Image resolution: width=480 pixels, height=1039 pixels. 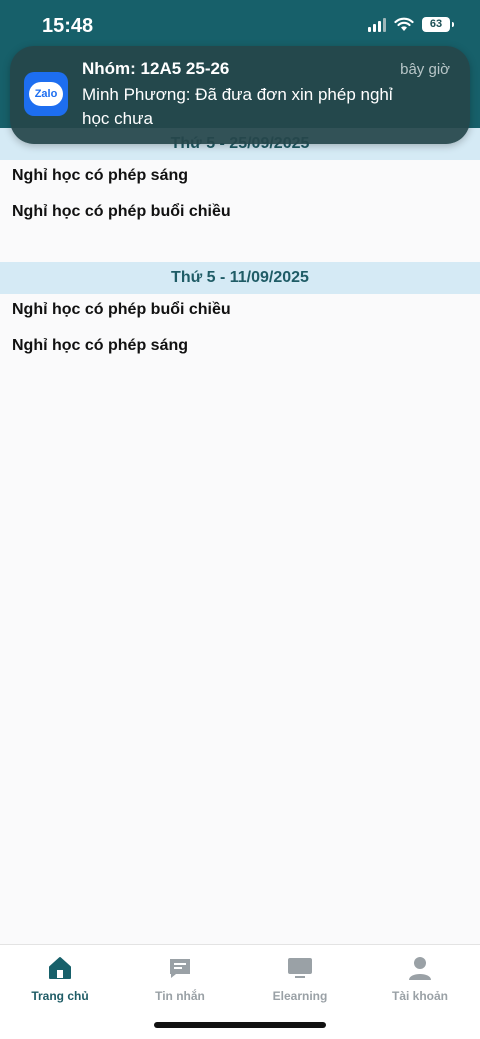 I want to click on tab-label: Tài khoản, so click(x=419, y=996).